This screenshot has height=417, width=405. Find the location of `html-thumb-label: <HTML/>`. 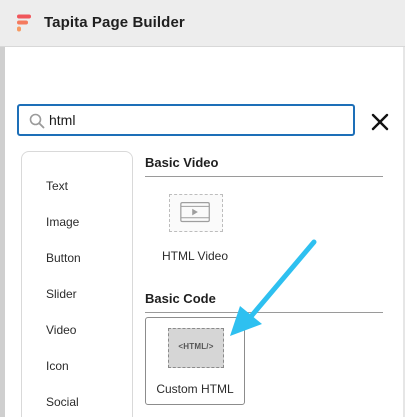

html-thumb-label: <HTML/> is located at coordinates (196, 346).